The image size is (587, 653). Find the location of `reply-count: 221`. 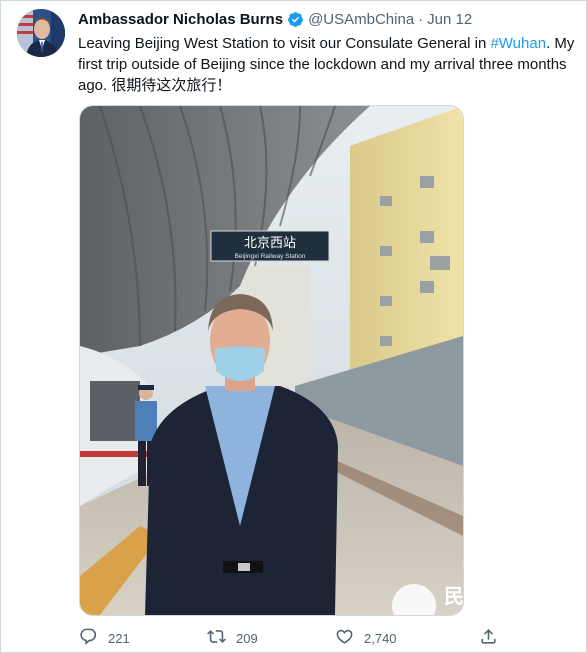

reply-count: 221 is located at coordinates (119, 638).